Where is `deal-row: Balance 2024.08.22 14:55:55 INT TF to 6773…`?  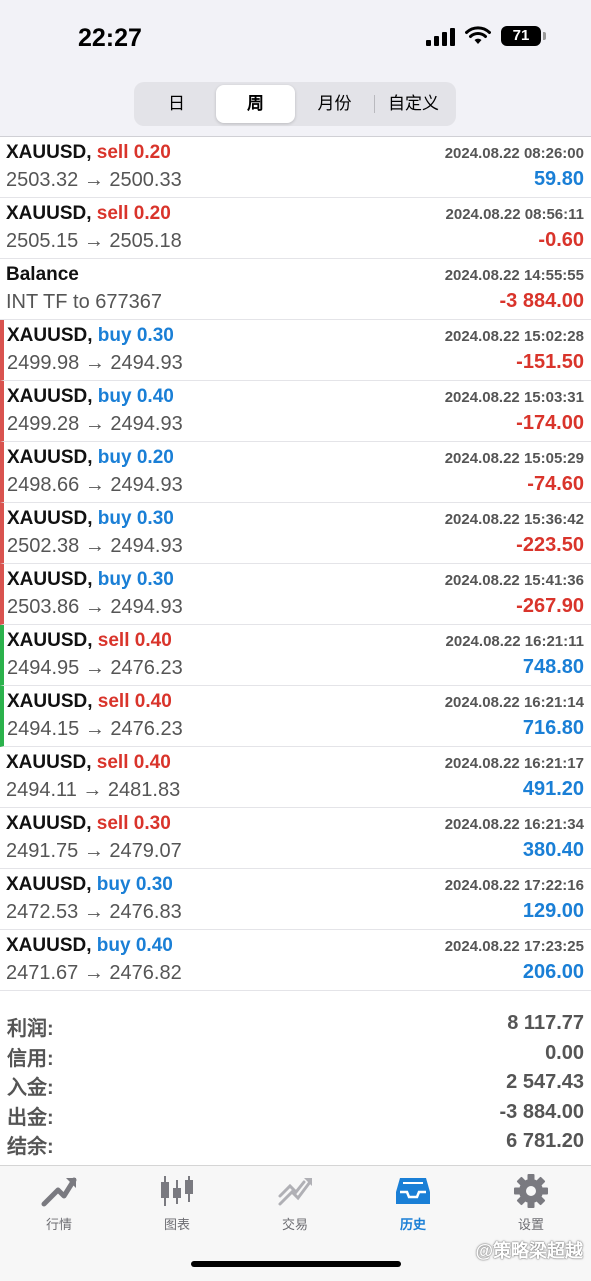 deal-row: Balance 2024.08.22 14:55:55 INT TF to 6773… is located at coordinates (295, 289).